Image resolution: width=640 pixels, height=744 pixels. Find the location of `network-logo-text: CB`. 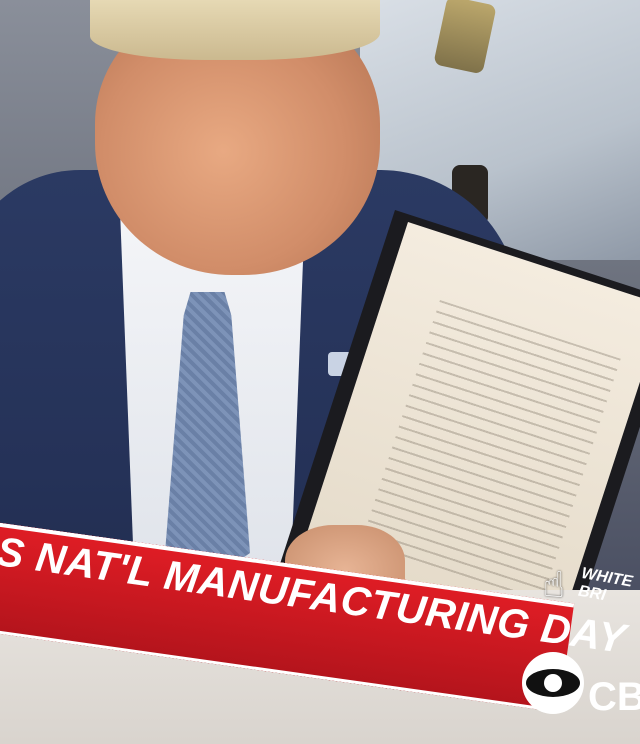

network-logo-text: CB is located at coordinates (614, 697).